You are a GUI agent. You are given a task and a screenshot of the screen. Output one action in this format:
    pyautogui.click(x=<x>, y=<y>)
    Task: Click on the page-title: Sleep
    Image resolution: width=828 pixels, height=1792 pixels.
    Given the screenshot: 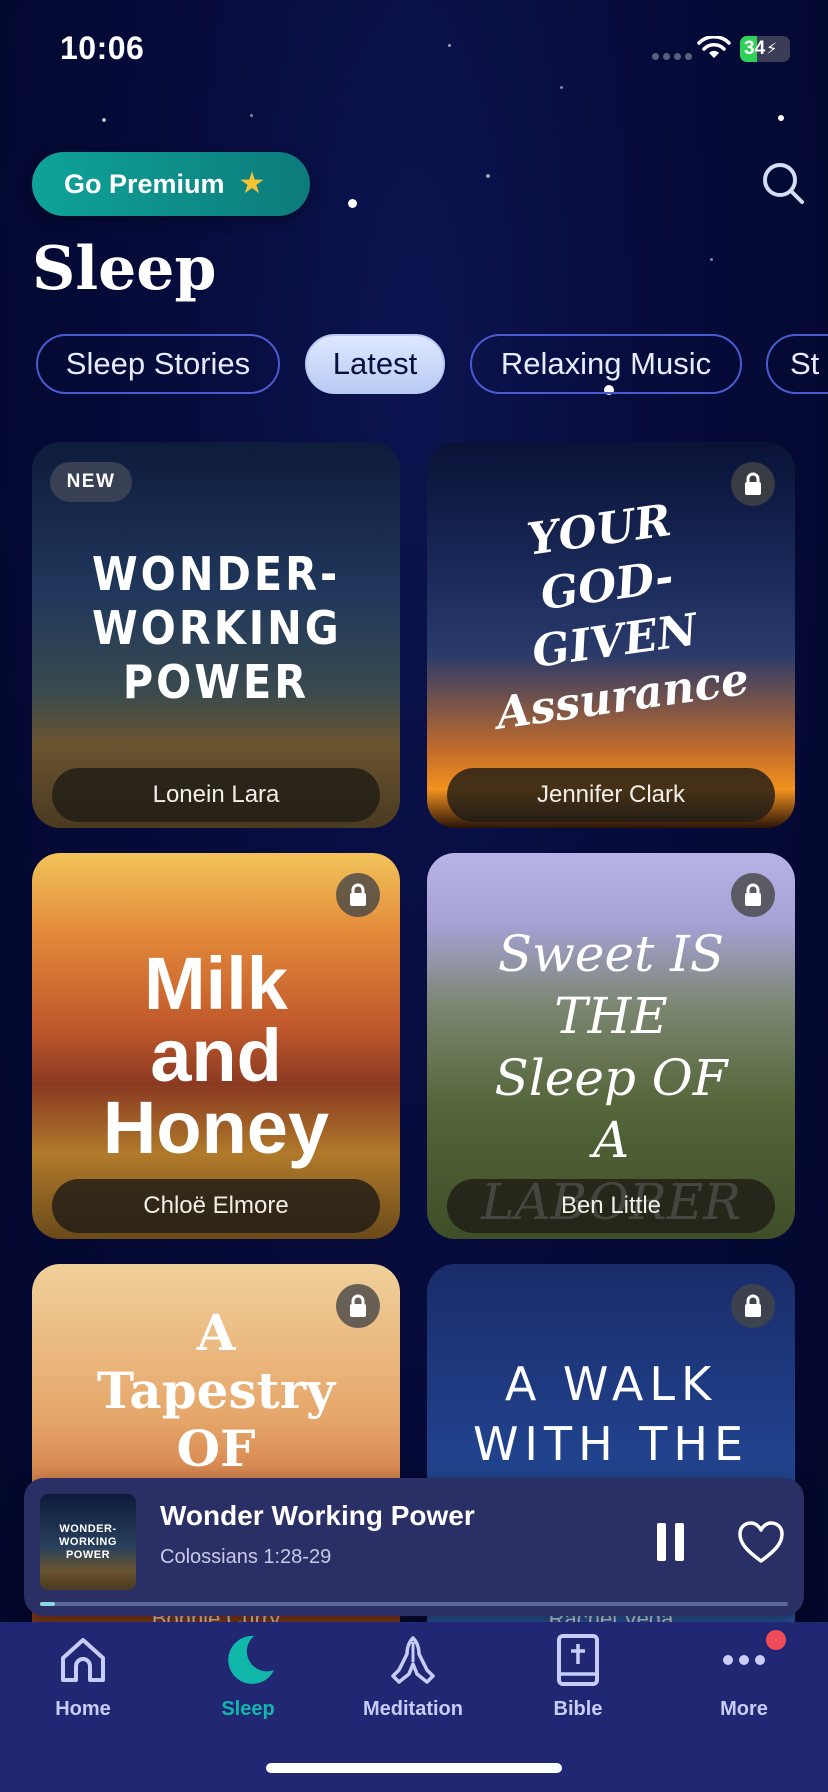 What is the action you would take?
    pyautogui.click(x=124, y=269)
    